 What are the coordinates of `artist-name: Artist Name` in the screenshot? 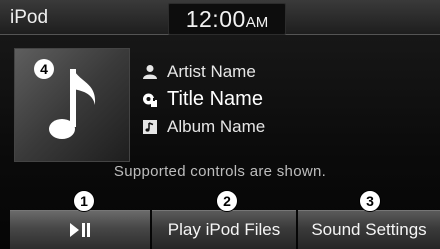 It's located at (211, 71).